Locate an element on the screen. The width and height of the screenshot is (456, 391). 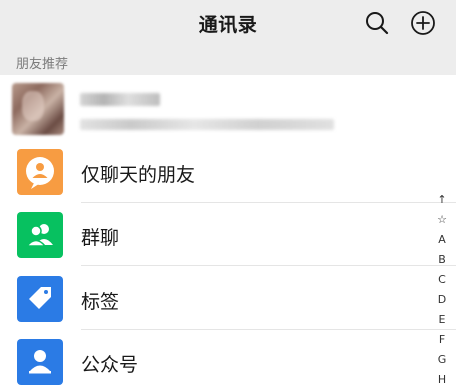
index-letter: H is located at coordinates (442, 380).